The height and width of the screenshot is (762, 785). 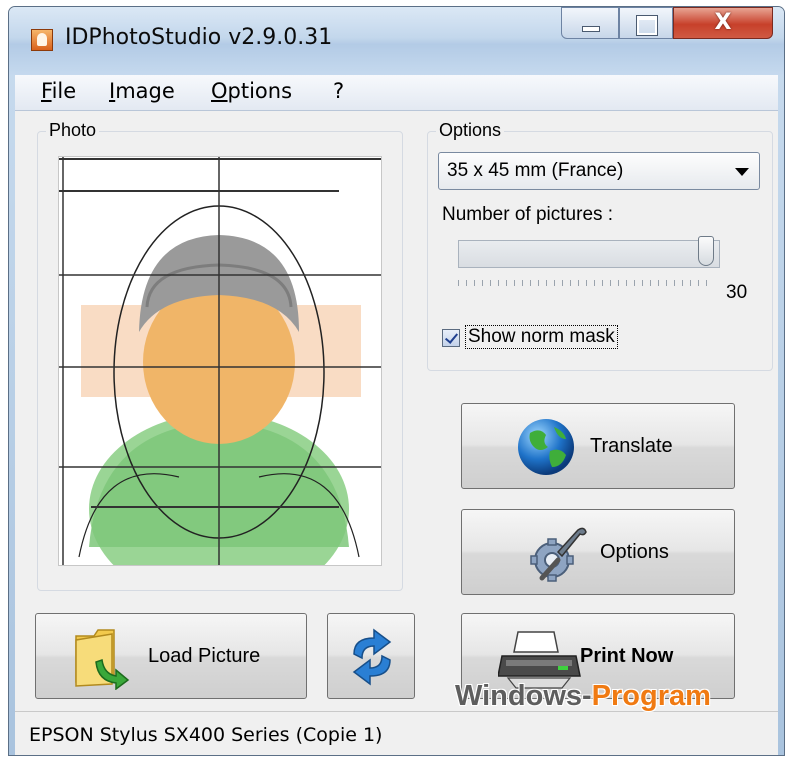 I want to click on watermark: Windows-Program, so click(x=583, y=696).